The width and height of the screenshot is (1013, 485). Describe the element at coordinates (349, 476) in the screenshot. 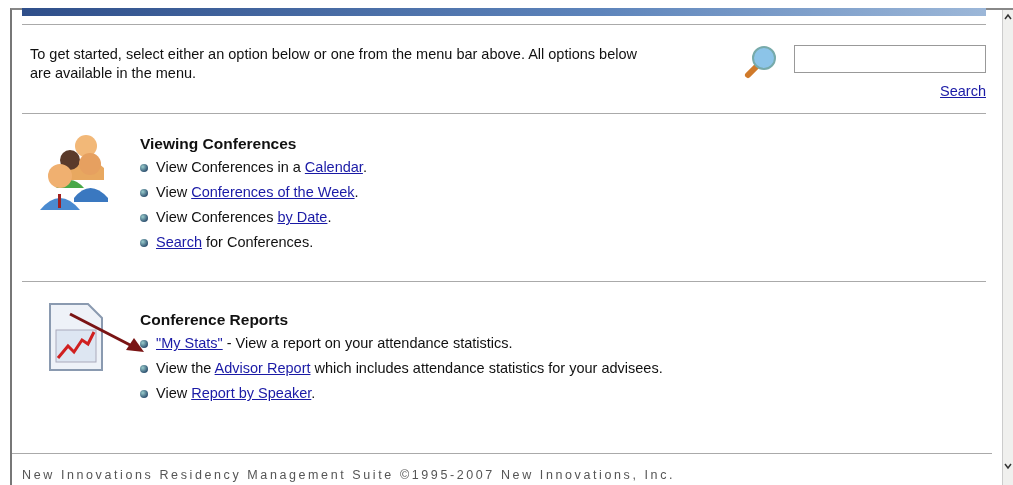

I see `footer-copyright: New Innovations Residency Management Suite ©1995-2007 New Innovations, Inc.` at that location.